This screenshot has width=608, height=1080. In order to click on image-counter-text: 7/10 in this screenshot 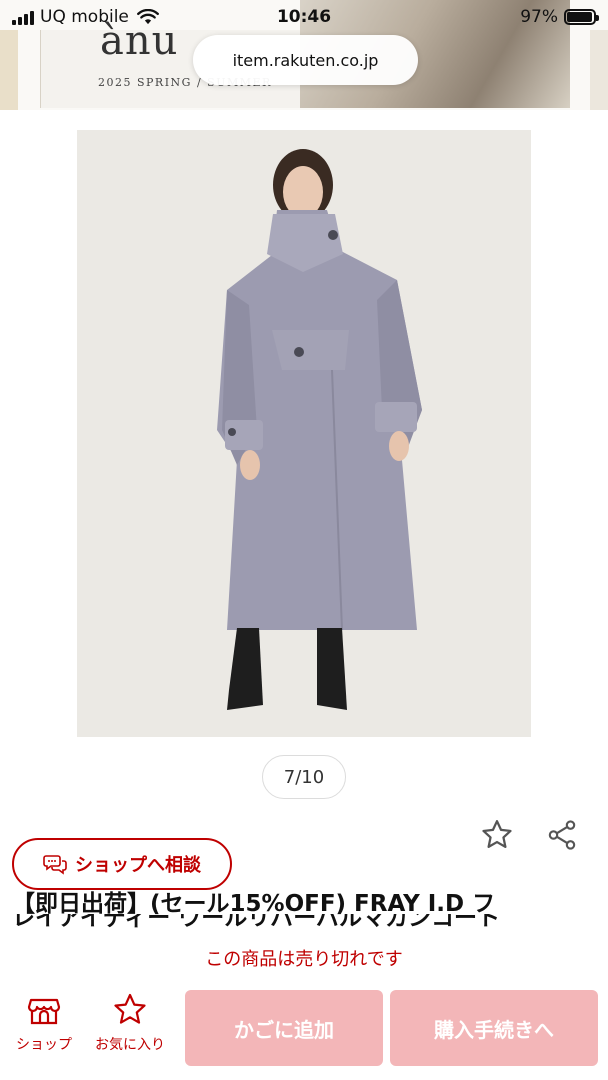, I will do `click(304, 777)`.